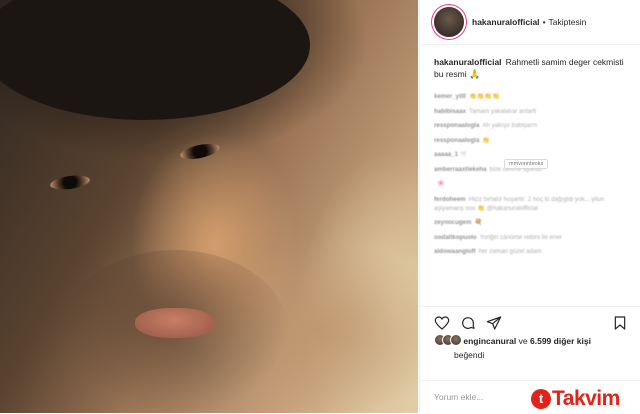 The image size is (640, 414). I want to click on likes-count: 6.599 diğer kişi, so click(560, 341).